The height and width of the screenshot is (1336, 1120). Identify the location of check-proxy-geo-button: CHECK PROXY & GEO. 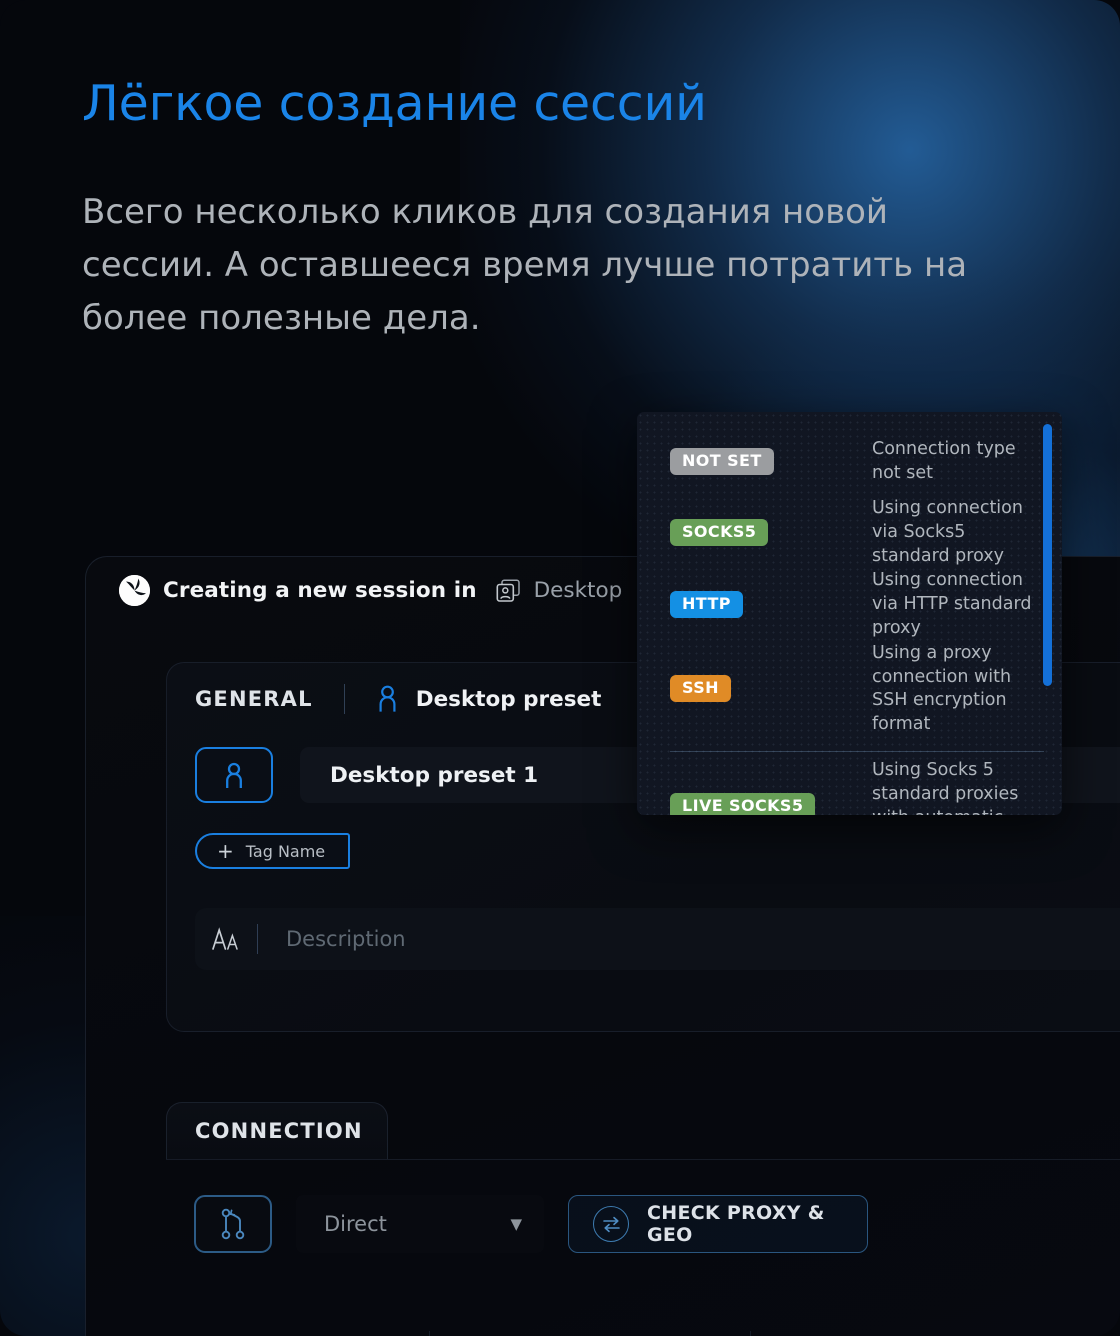
(718, 1224).